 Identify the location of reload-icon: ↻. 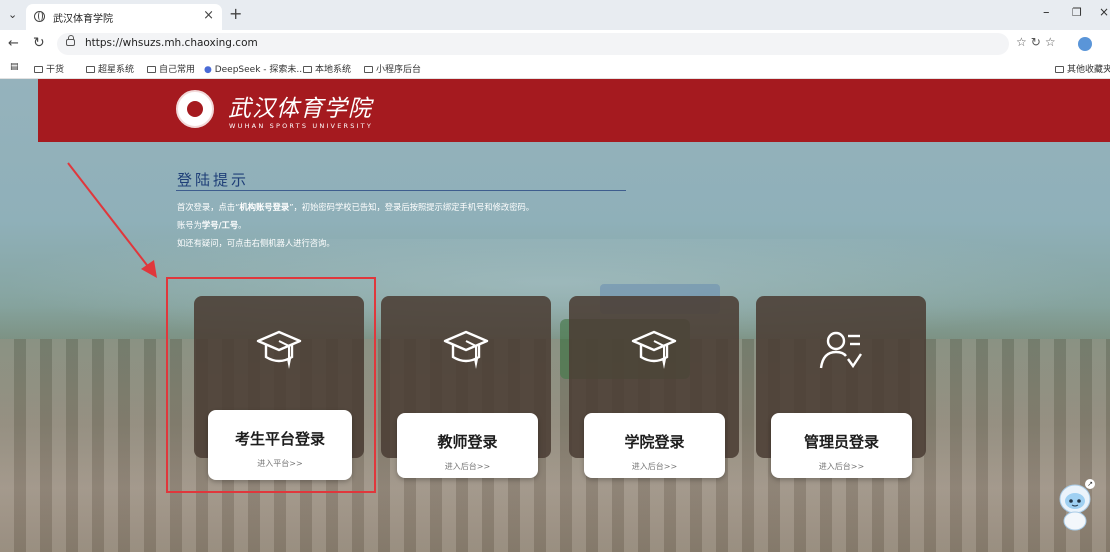
(39, 43).